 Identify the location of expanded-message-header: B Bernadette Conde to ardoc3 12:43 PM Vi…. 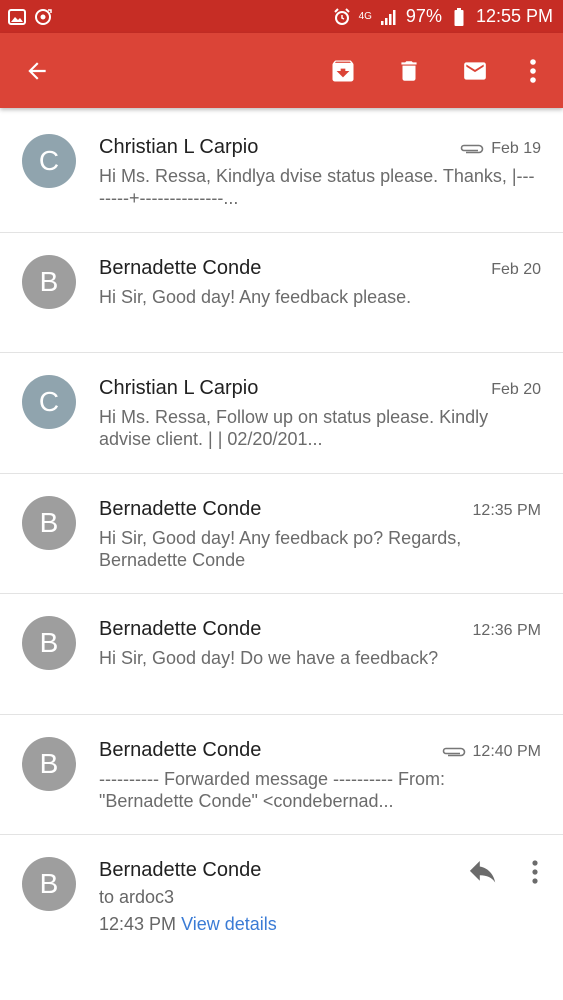
(281, 900).